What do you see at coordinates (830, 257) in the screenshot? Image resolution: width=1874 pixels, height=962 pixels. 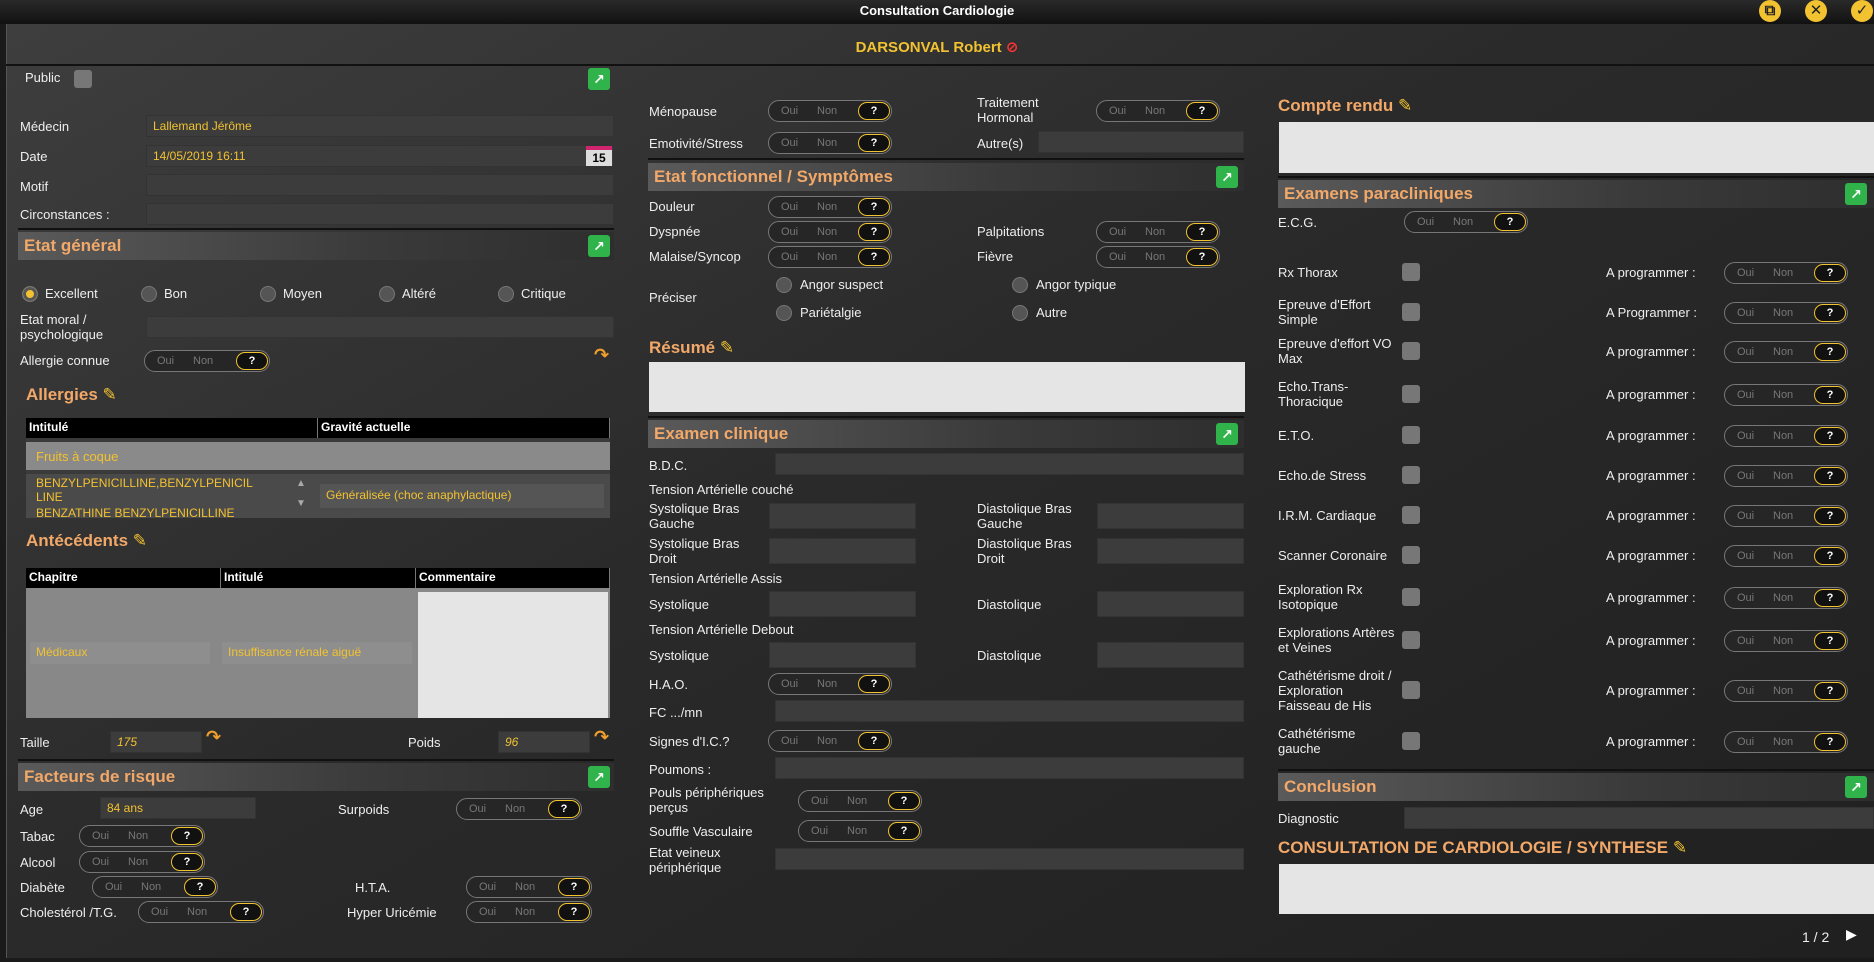 I see `malaise-toggle: Oui Non?` at bounding box center [830, 257].